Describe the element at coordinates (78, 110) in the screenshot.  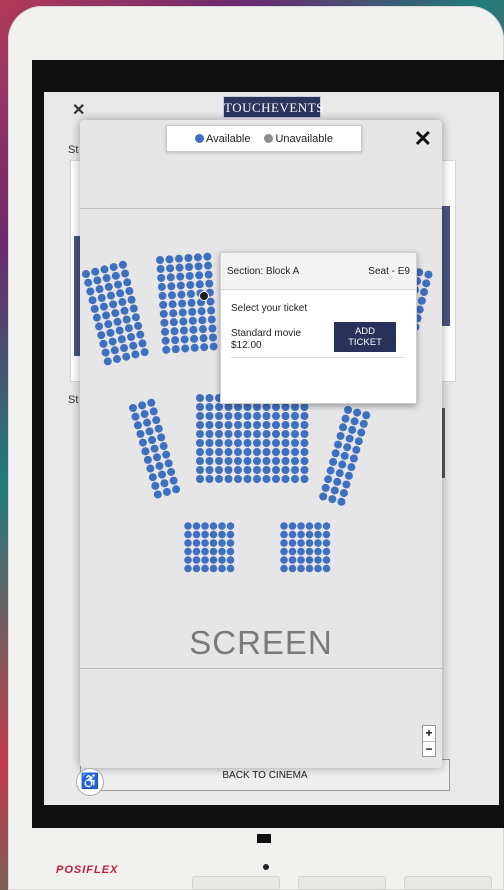
I see `close-icon: ✕` at that location.